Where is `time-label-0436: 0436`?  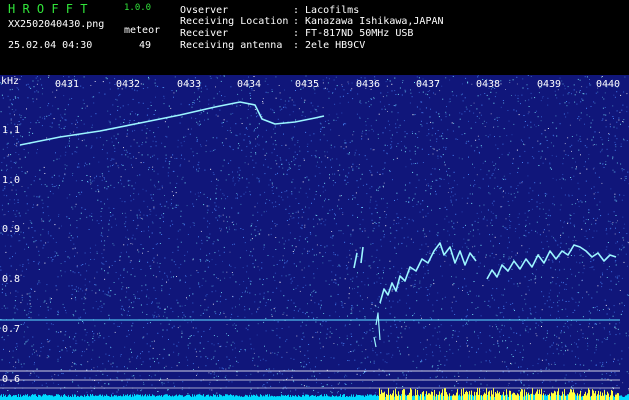 time-label-0436: 0436 is located at coordinates (368, 84).